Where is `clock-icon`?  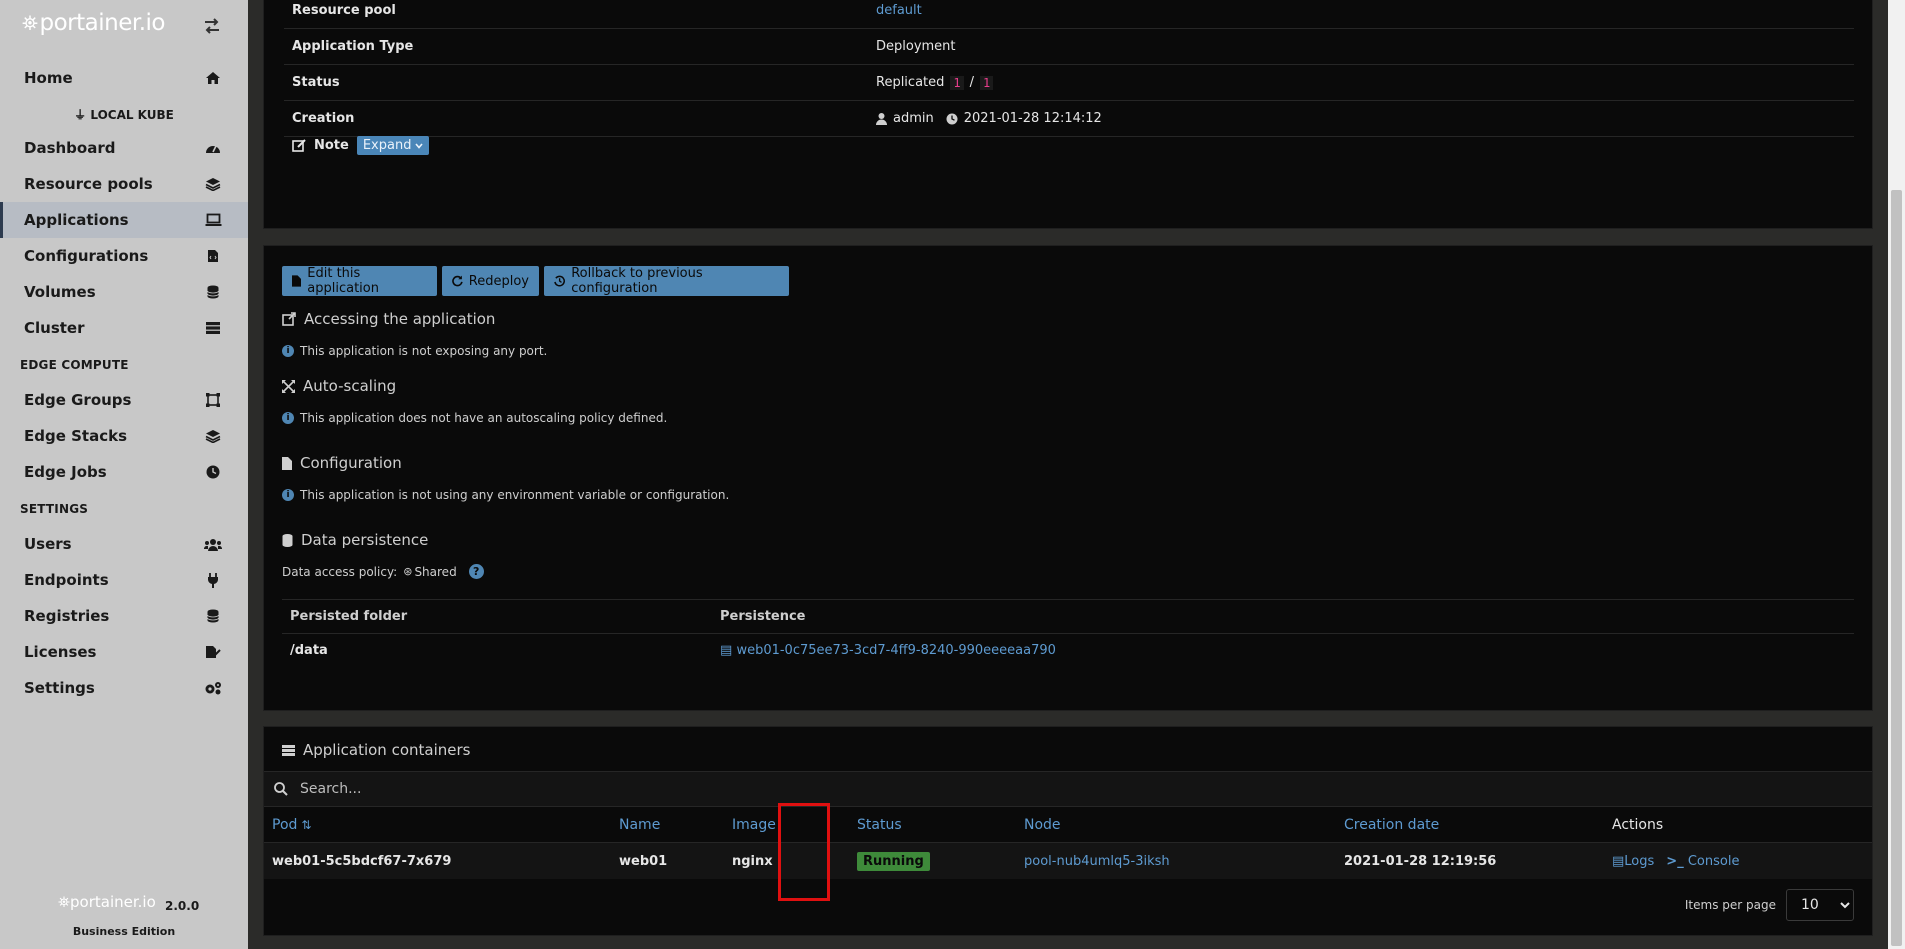
clock-icon is located at coordinates (213, 472).